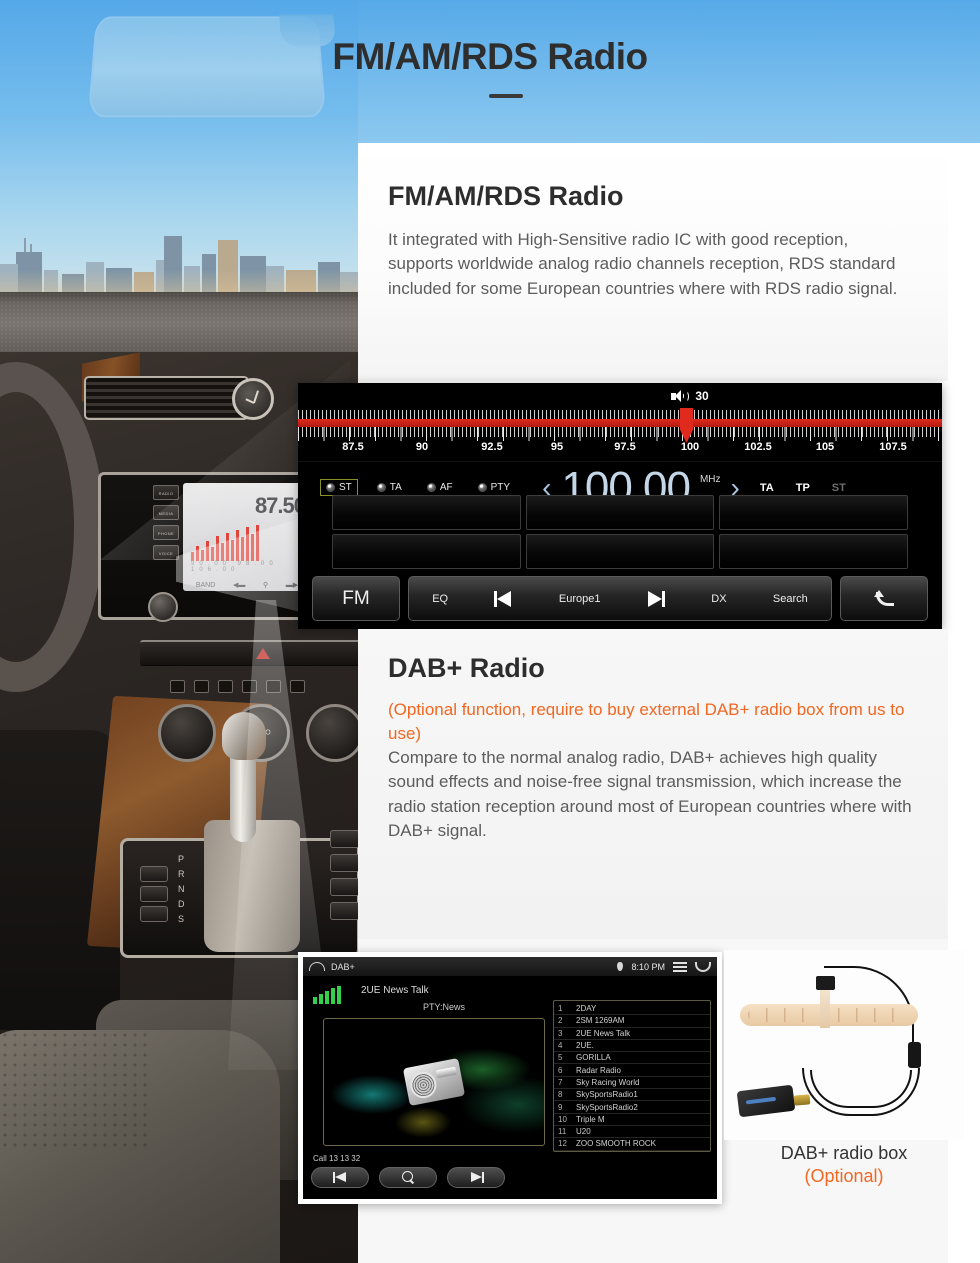 This screenshot has width=980, height=1263. I want to click on dashboard-clock, so click(253, 399).